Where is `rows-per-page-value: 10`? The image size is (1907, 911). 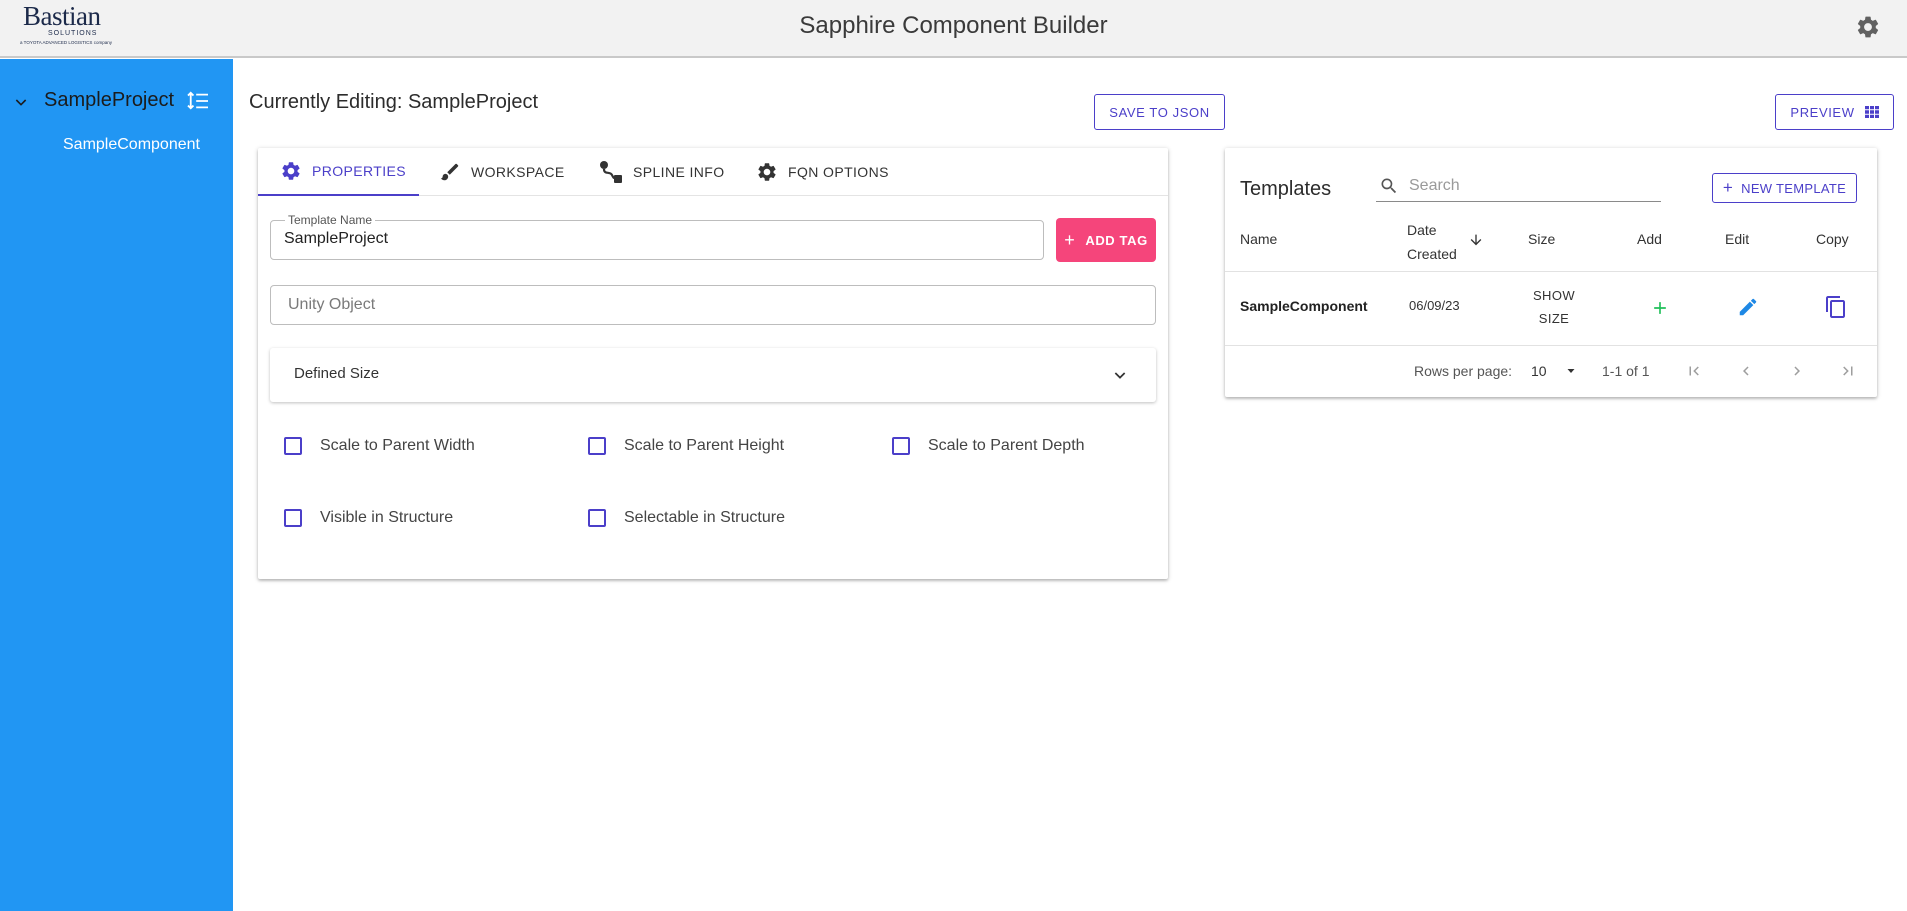 rows-per-page-value: 10 is located at coordinates (1539, 371).